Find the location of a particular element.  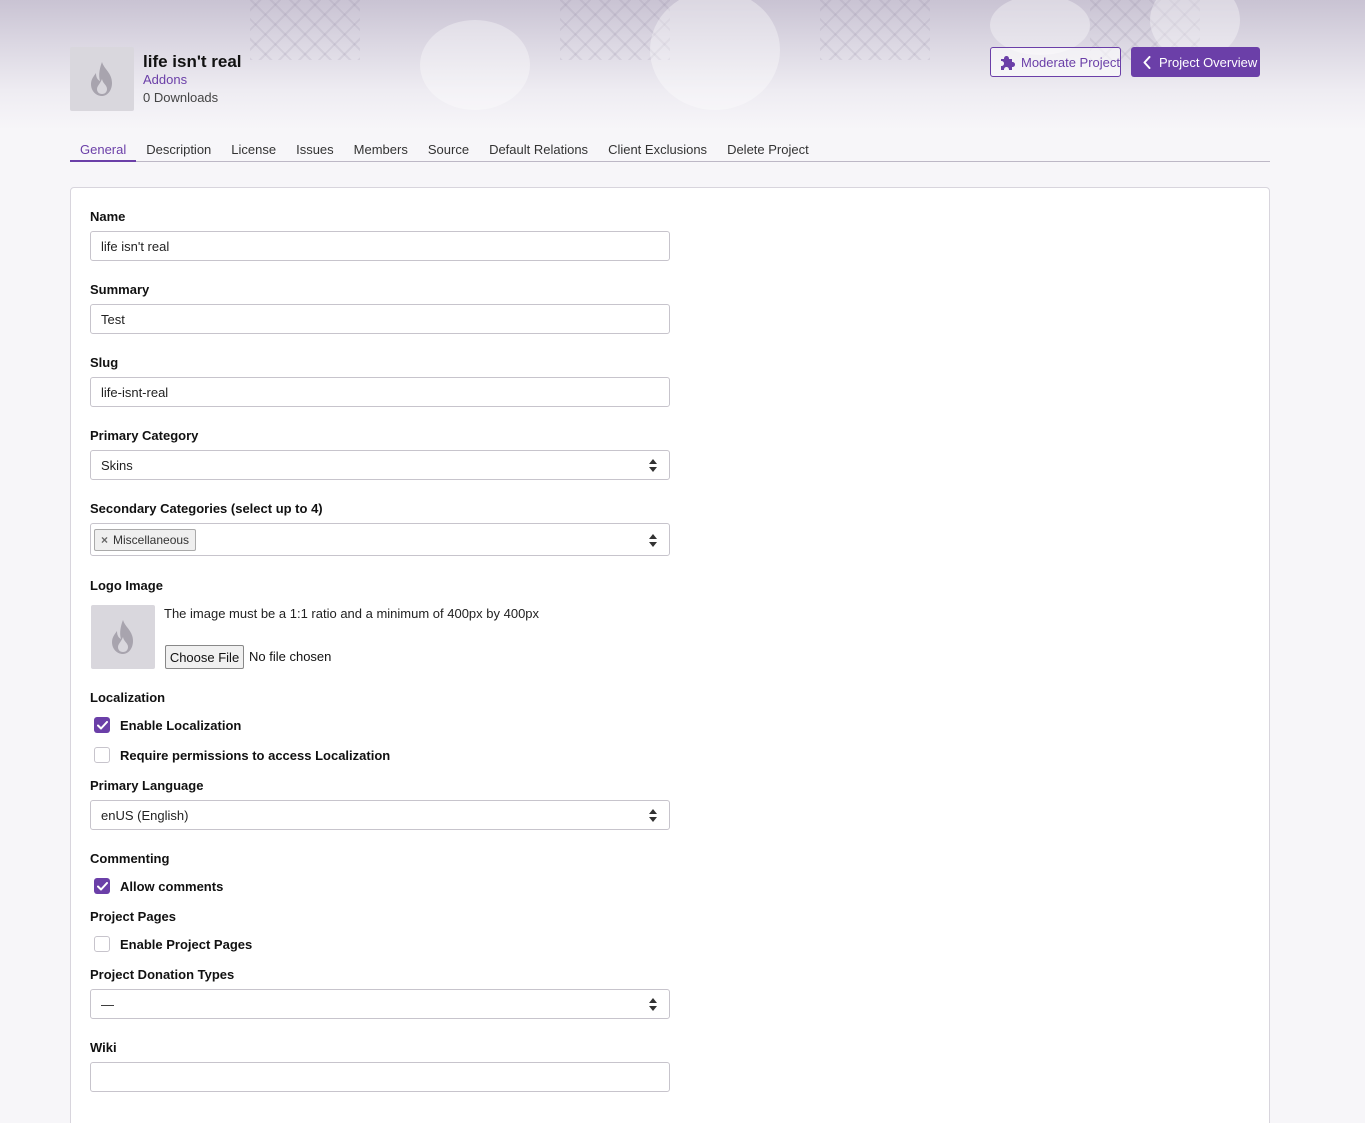

puzzle-icon is located at coordinates (1008, 63).